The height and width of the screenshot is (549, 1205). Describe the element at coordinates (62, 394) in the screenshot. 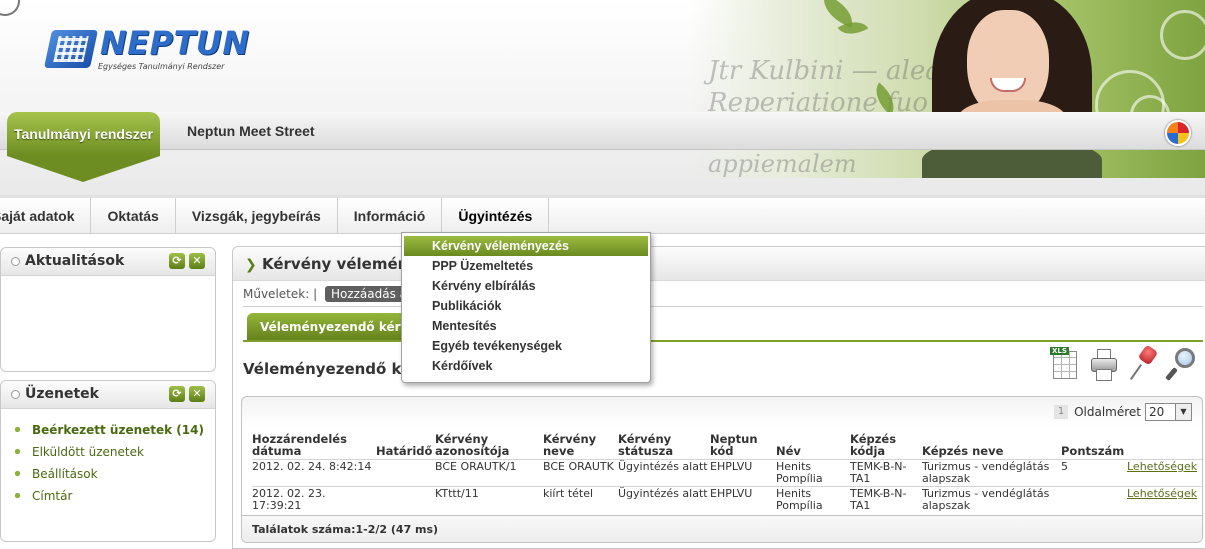

I see `messages-panel-title: Üzenetek` at that location.